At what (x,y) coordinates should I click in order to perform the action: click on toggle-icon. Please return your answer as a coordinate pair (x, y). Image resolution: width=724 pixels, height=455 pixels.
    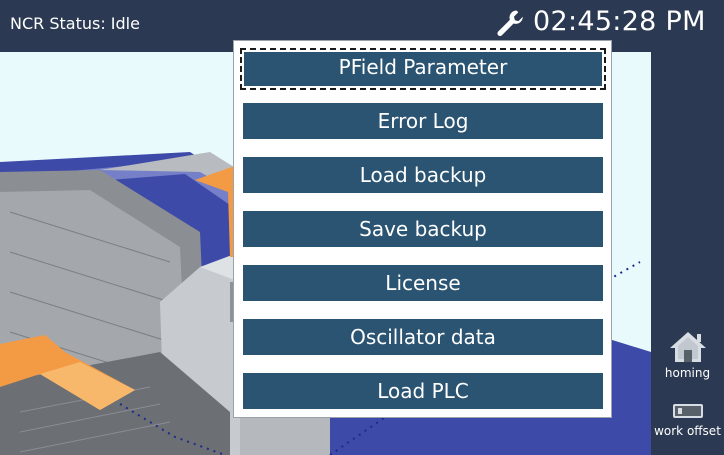
    Looking at the image, I should click on (687, 411).